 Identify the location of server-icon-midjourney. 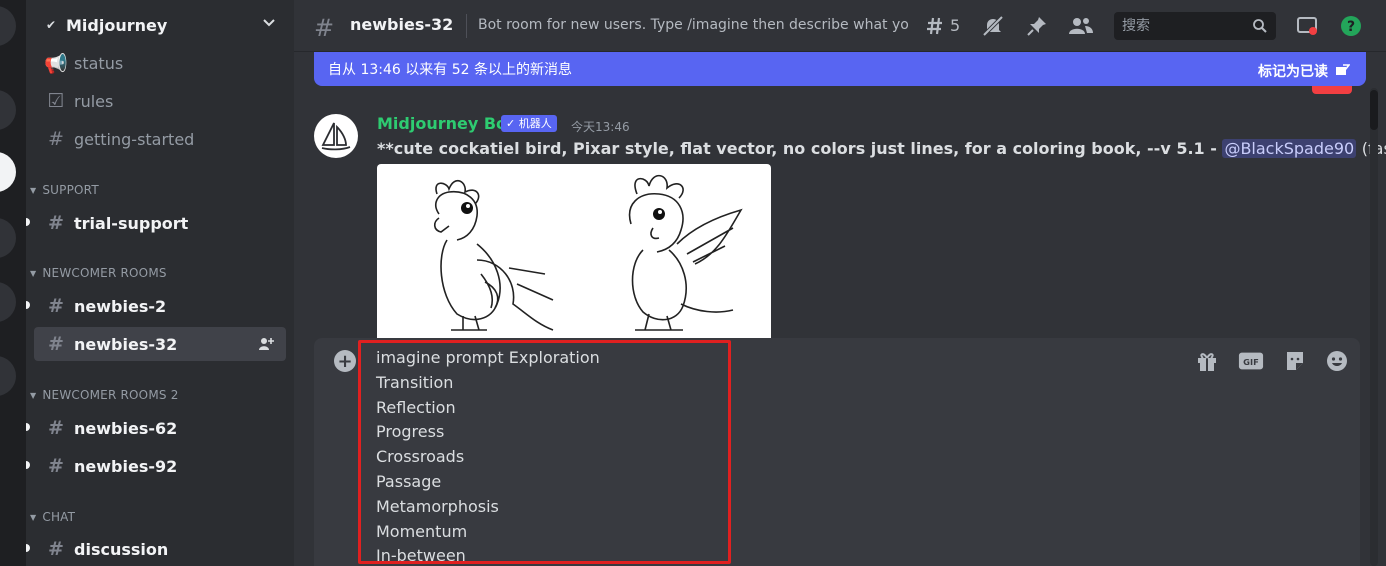
(8, 172).